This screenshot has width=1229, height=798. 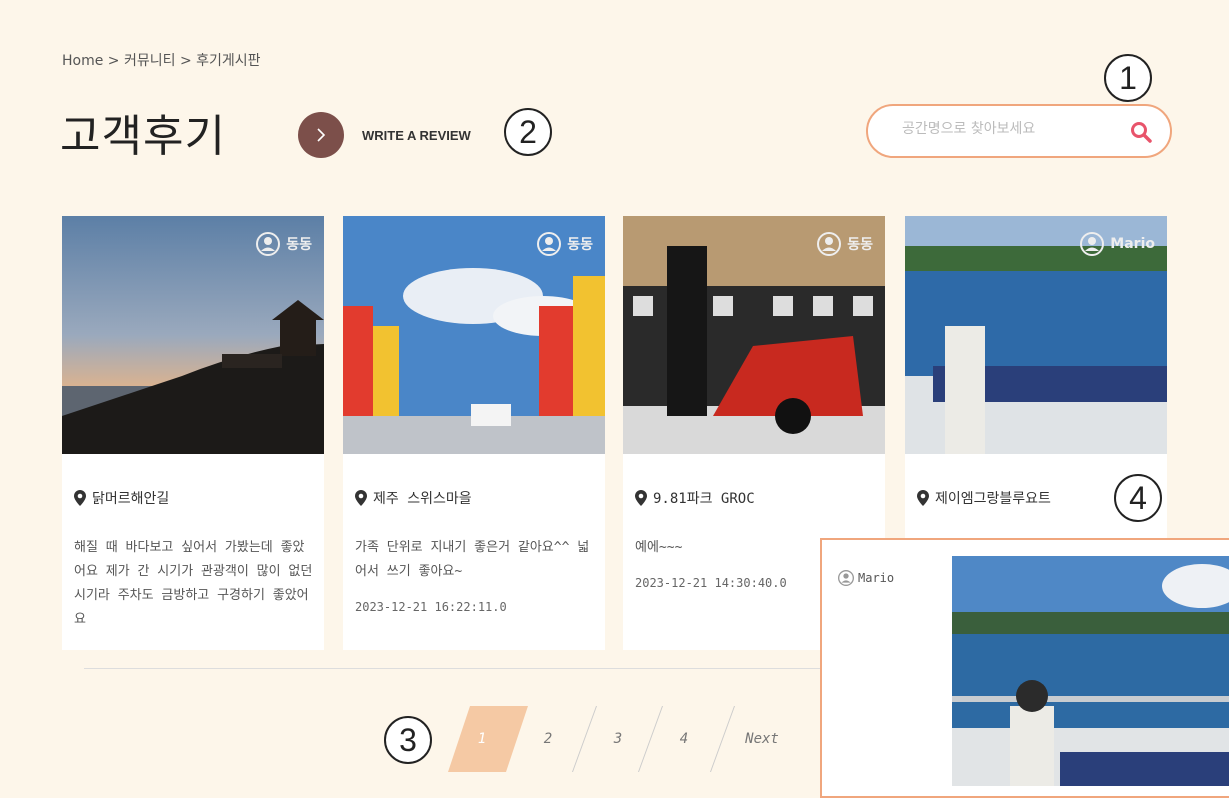 I want to click on page-title: 고객후기, so click(x=143, y=136).